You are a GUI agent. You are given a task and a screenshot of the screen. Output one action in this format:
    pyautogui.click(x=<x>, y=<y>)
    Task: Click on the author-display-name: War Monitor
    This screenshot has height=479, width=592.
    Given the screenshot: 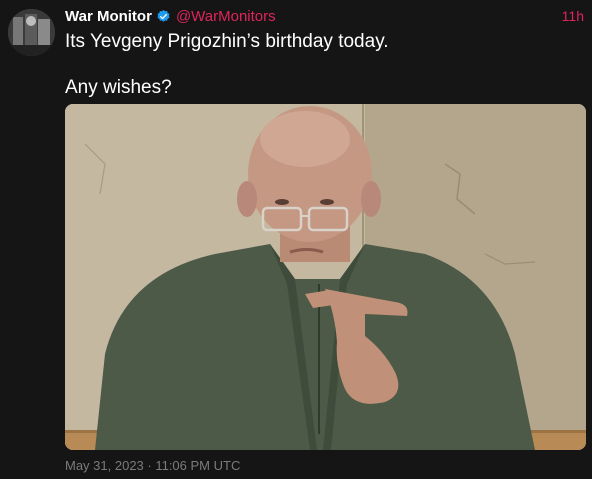 What is the action you would take?
    pyautogui.click(x=108, y=16)
    